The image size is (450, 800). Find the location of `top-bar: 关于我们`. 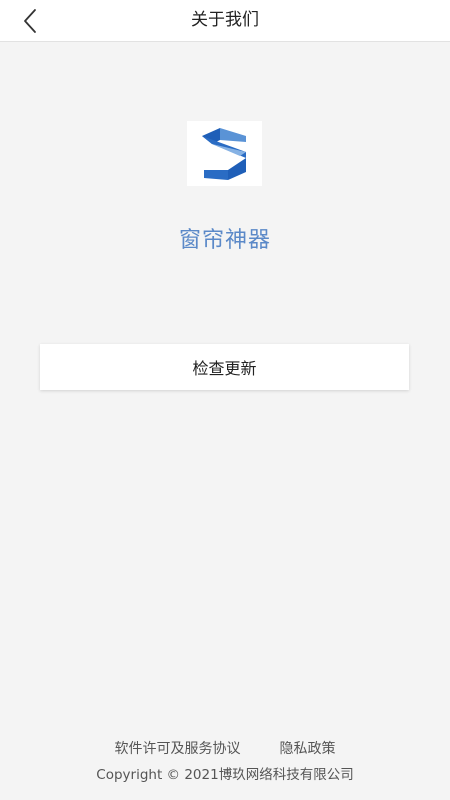

top-bar: 关于我们 is located at coordinates (225, 21).